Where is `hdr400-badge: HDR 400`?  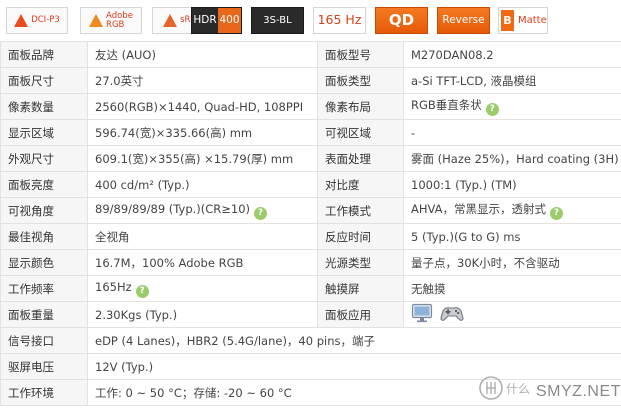
hdr400-badge: HDR 400 is located at coordinates (216, 20).